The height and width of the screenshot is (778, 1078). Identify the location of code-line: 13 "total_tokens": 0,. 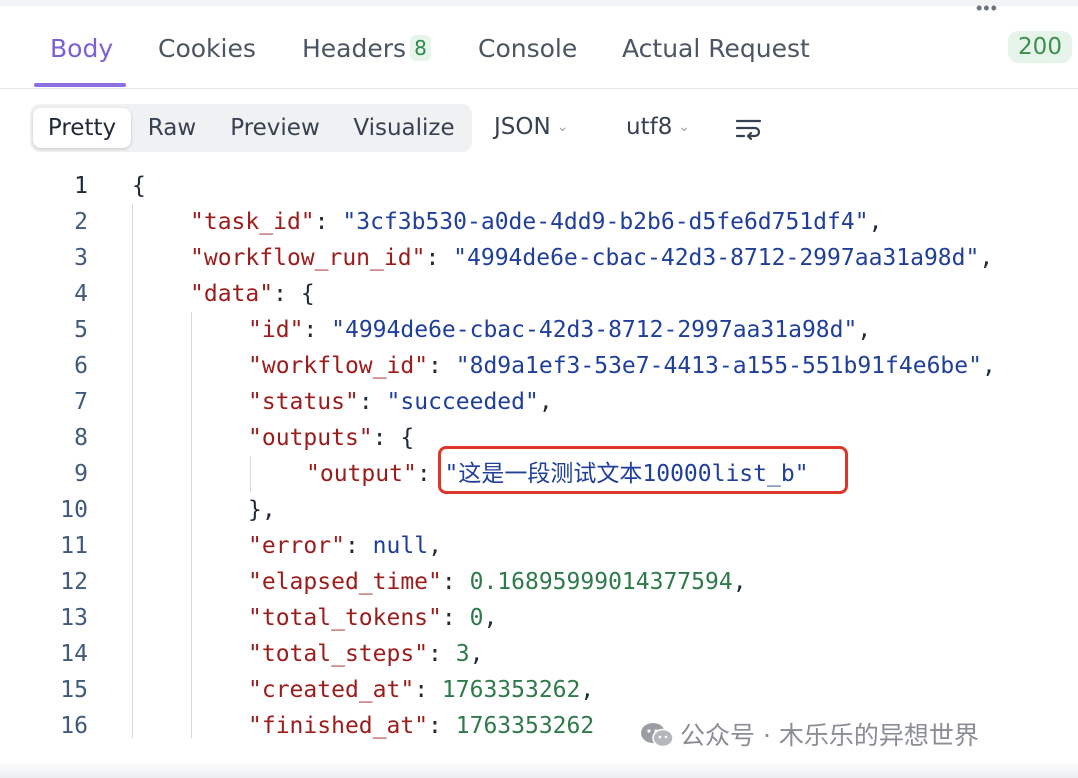
(279, 618).